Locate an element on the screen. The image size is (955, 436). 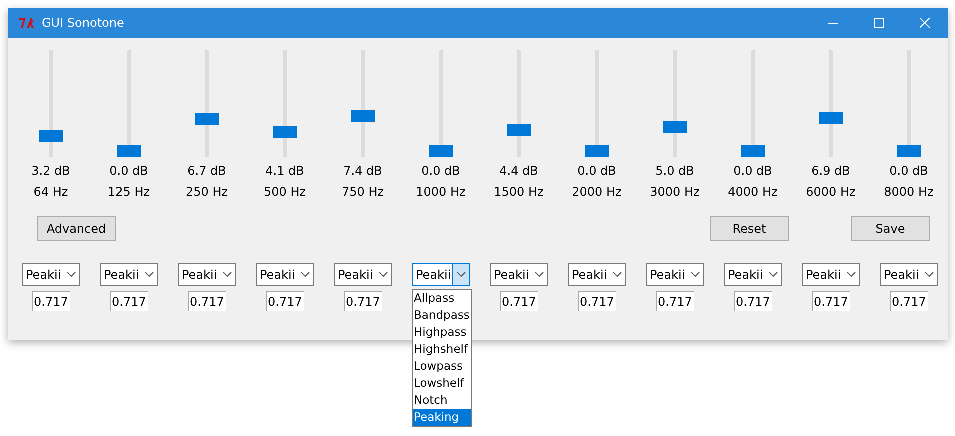
gain-label: 4.4 dB is located at coordinates (519, 171).